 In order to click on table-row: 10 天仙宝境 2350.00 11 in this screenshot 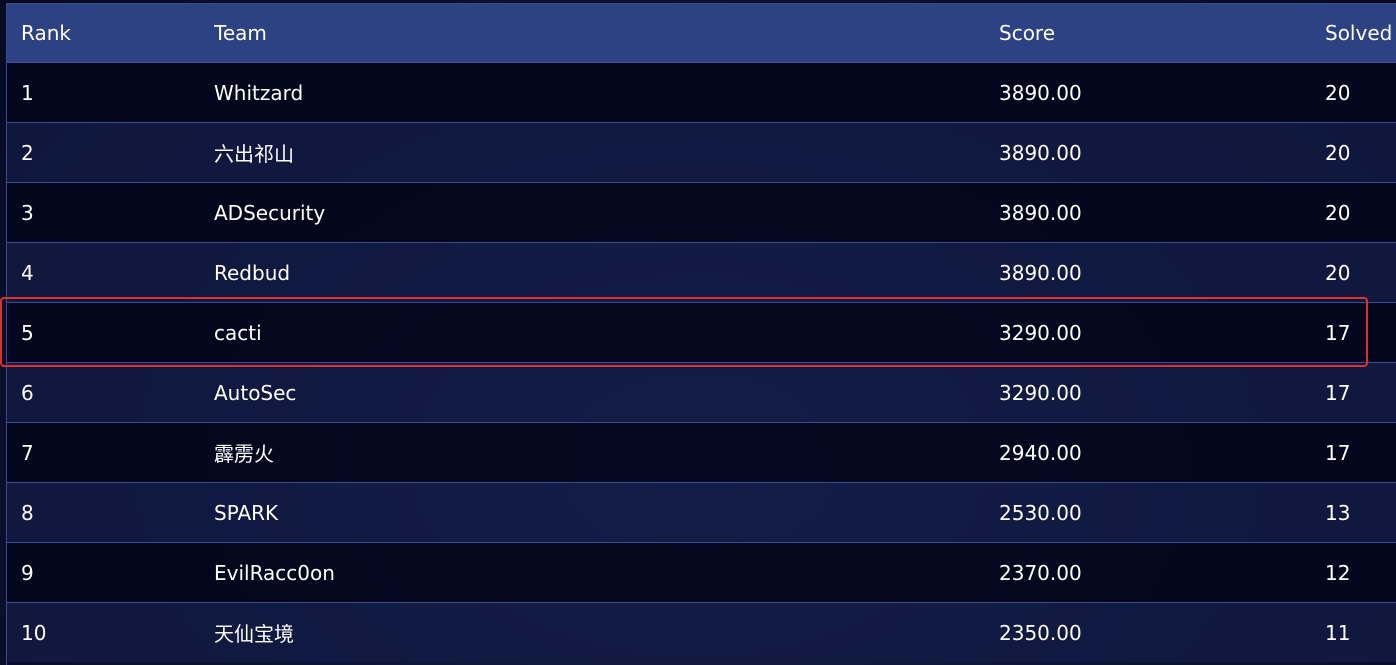, I will do `click(701, 632)`.